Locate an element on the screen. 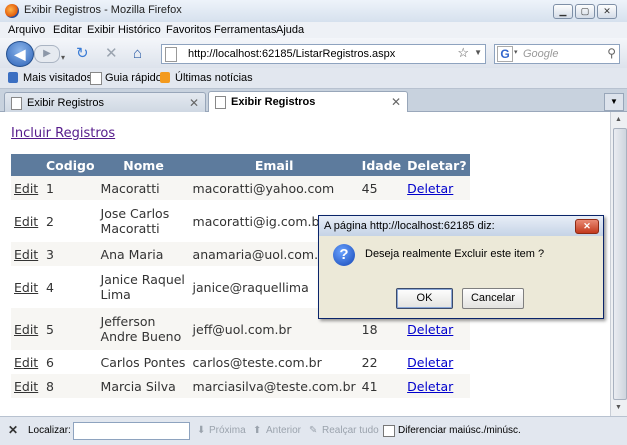 Image resolution: width=627 pixels, height=445 pixels. search-box: G ▾ Google ⚲ is located at coordinates (557, 54).